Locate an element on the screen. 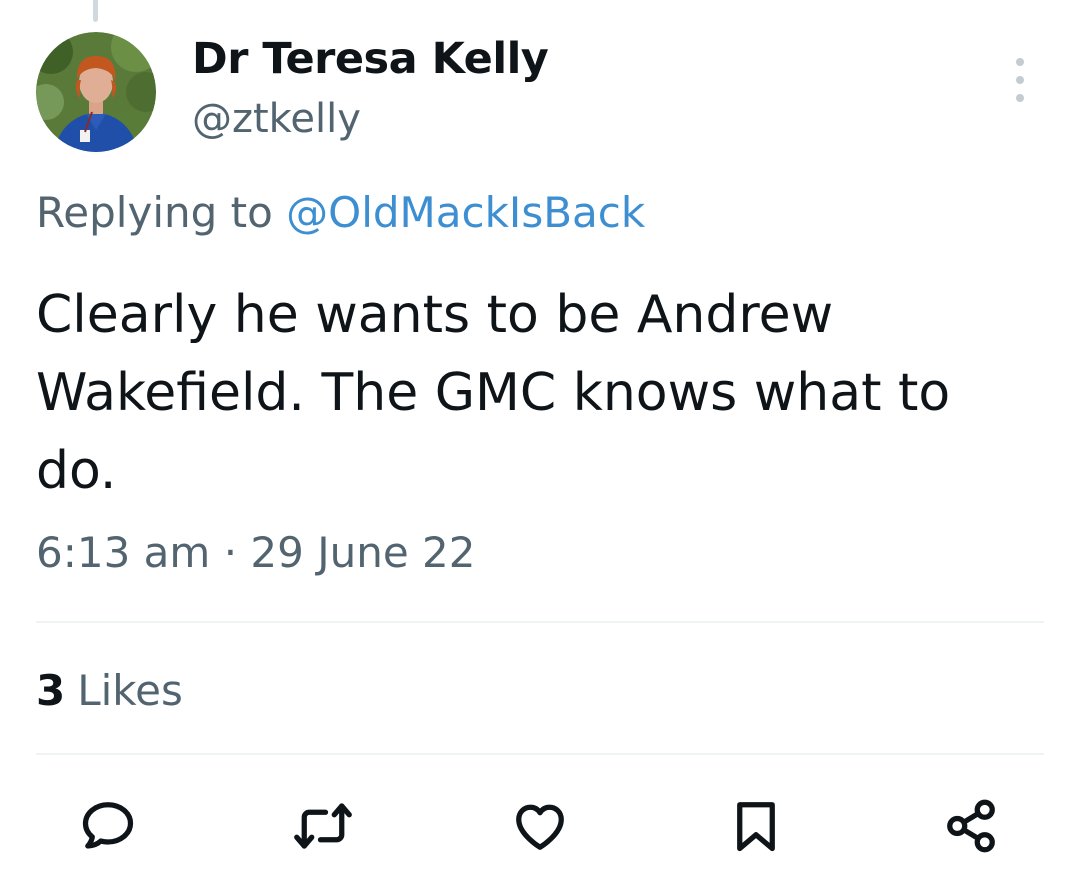 Image resolution: width=1080 pixels, height=876 pixels. bookmark-button is located at coordinates (756, 826).